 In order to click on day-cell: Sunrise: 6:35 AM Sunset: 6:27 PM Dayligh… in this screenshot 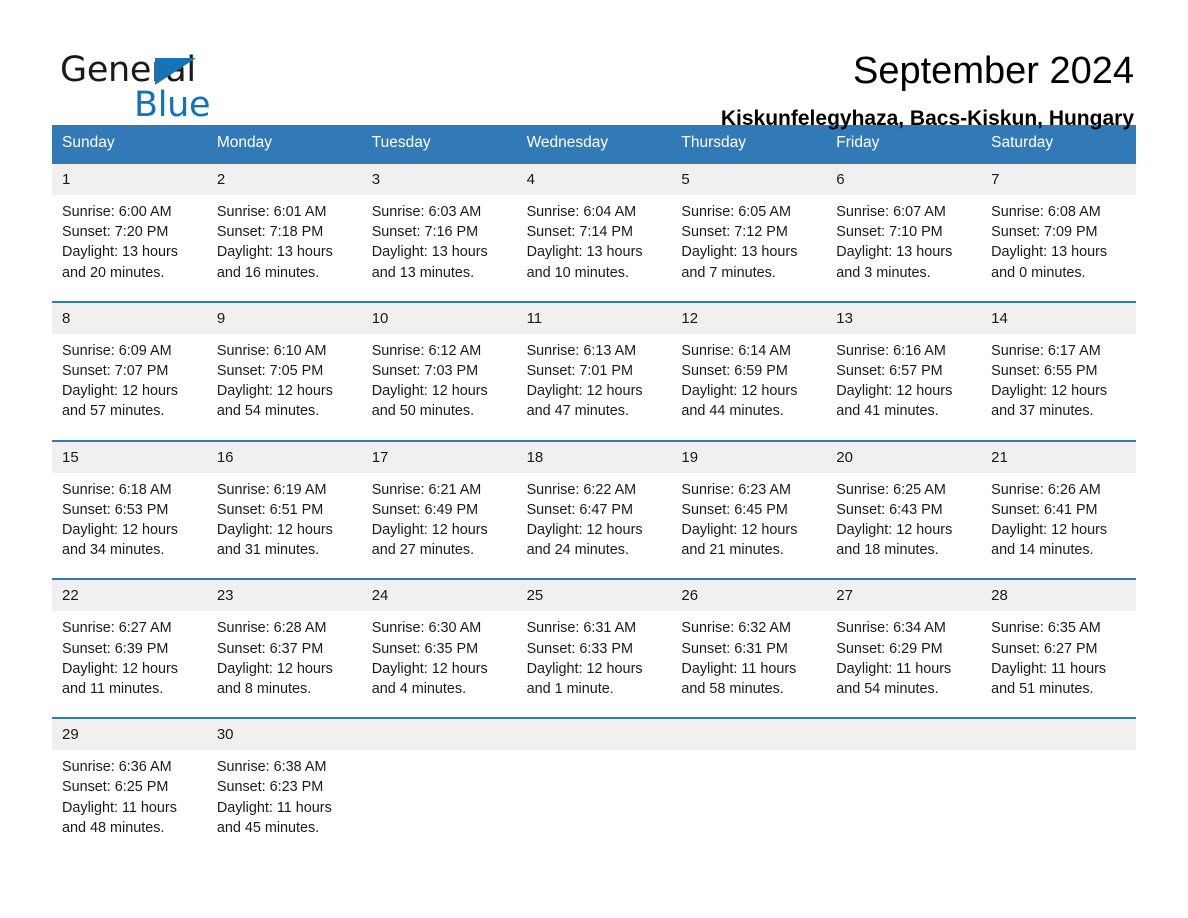, I will do `click(1058, 658)`.